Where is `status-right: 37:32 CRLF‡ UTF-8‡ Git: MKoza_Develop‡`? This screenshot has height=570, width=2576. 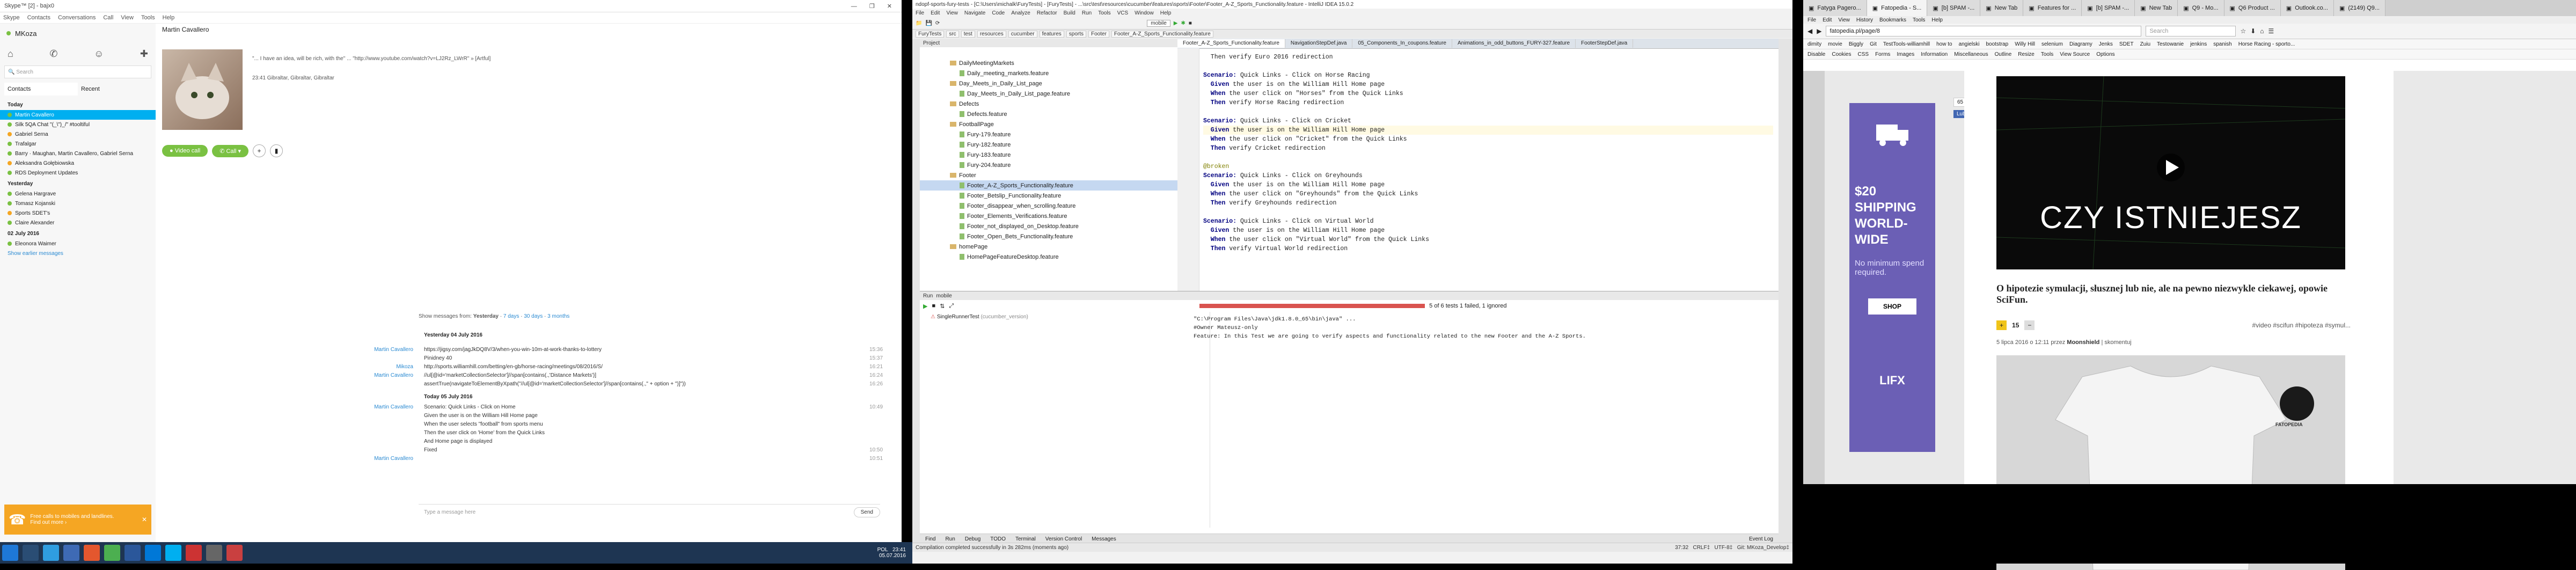
status-right: 37:32 CRLF‡ UTF-8‡ Git: MKoza_Develop‡ is located at coordinates (1732, 548).